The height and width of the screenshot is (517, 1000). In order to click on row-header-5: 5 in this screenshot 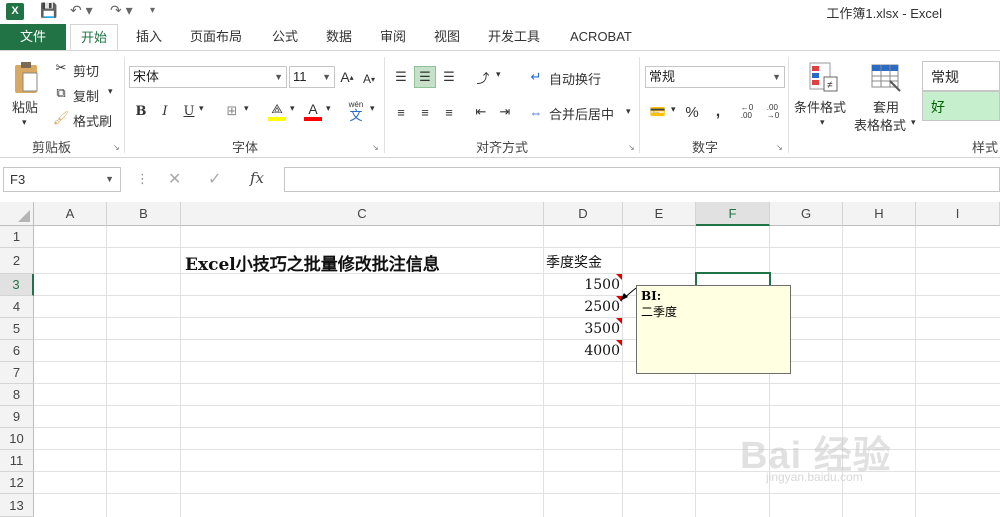, I will do `click(17, 329)`.